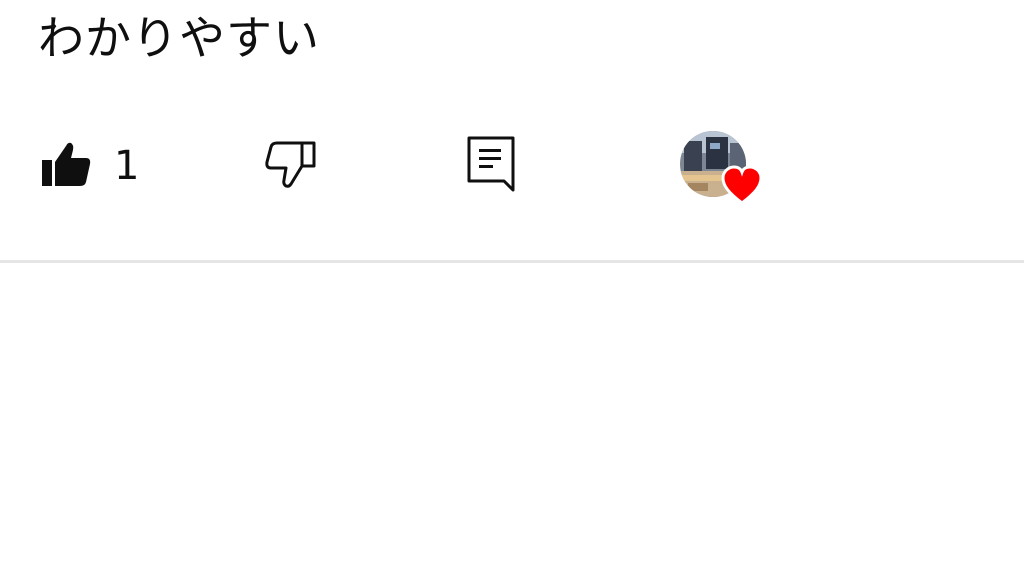  Describe the element at coordinates (512, 261) in the screenshot. I see `divider` at that location.